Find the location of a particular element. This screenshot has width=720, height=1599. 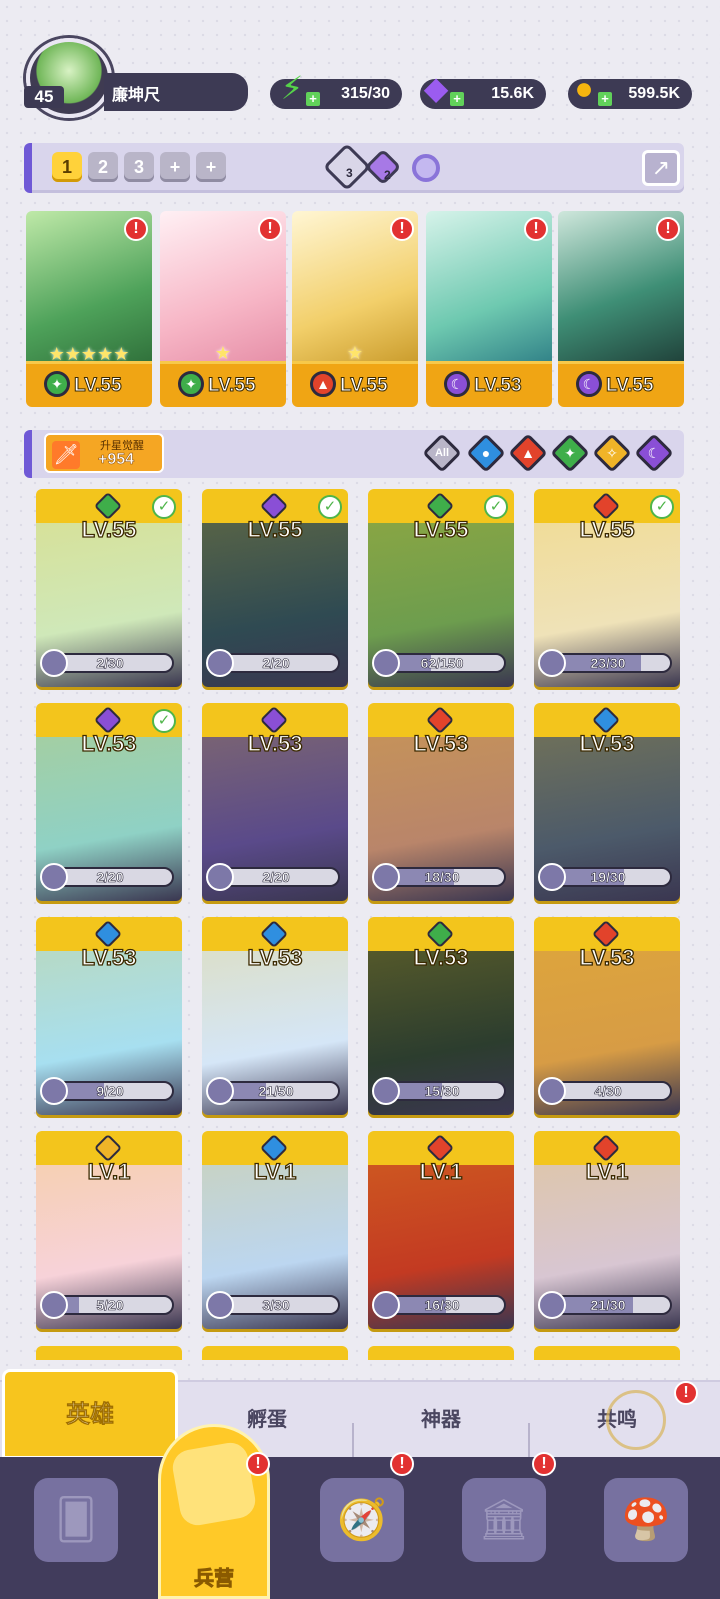

hero-card: ✓ LV.55 23/30 is located at coordinates (607, 588).